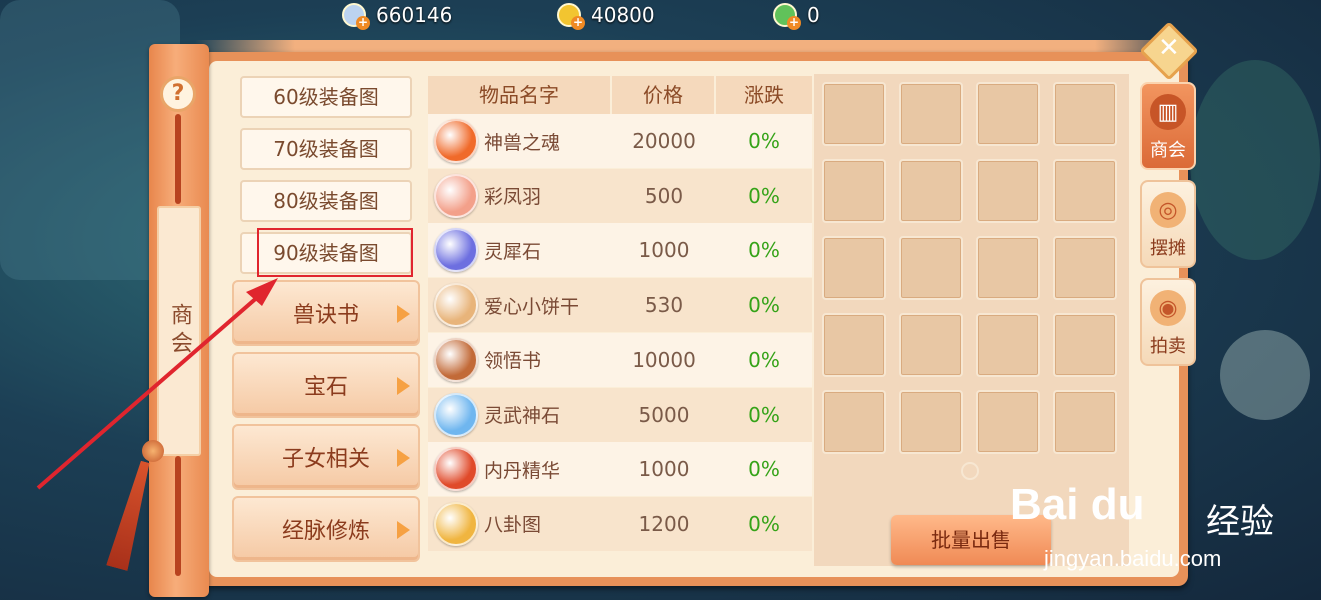 The image size is (1321, 600). What do you see at coordinates (1133, 558) in the screenshot?
I see `watermark-url: jingyan.baidu.com` at bounding box center [1133, 558].